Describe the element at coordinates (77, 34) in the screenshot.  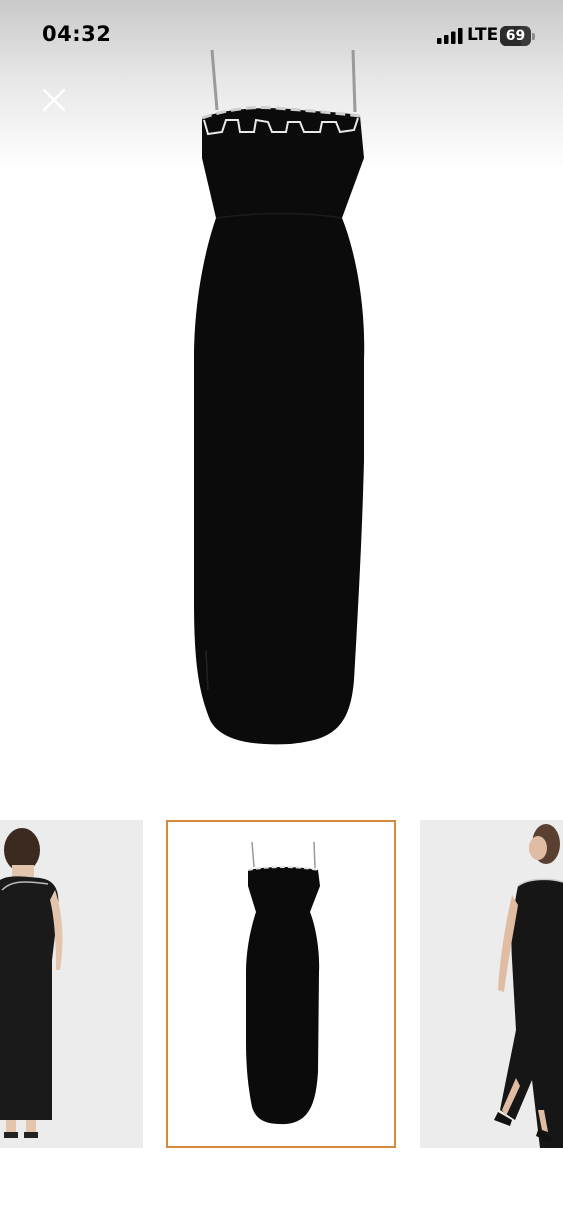
I see `status-time: 04:32` at that location.